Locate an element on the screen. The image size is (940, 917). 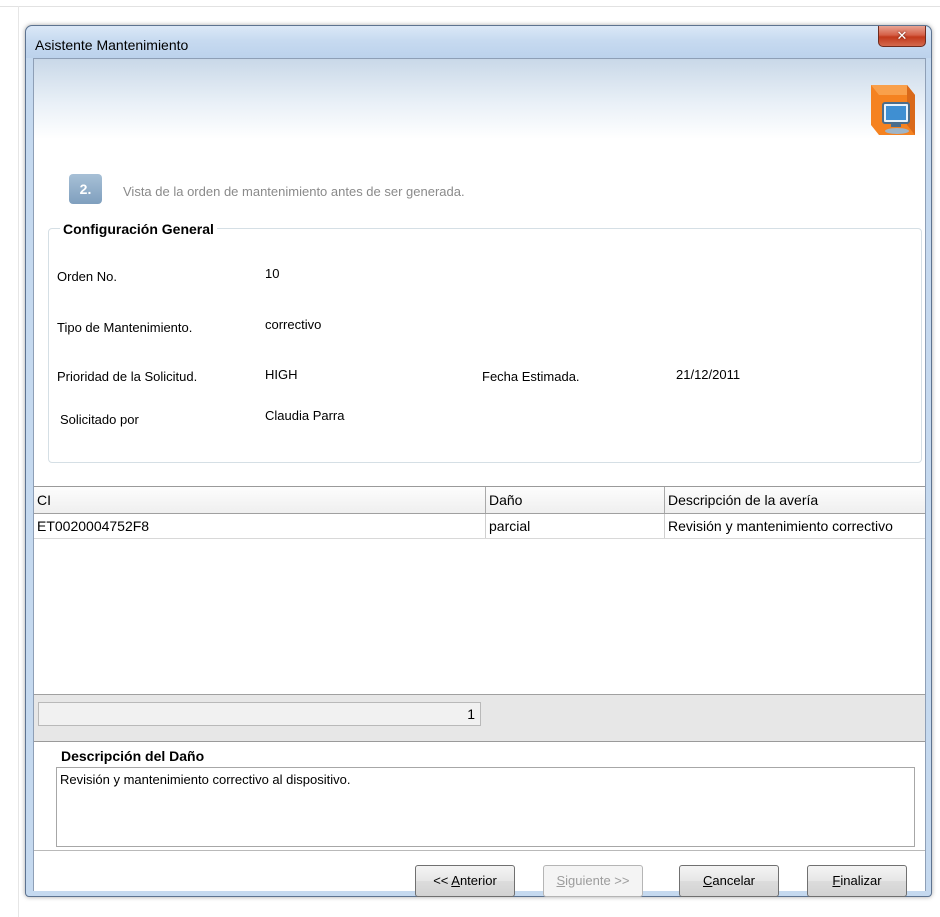
cancelar-mnemonic: C is located at coordinates (707, 880).